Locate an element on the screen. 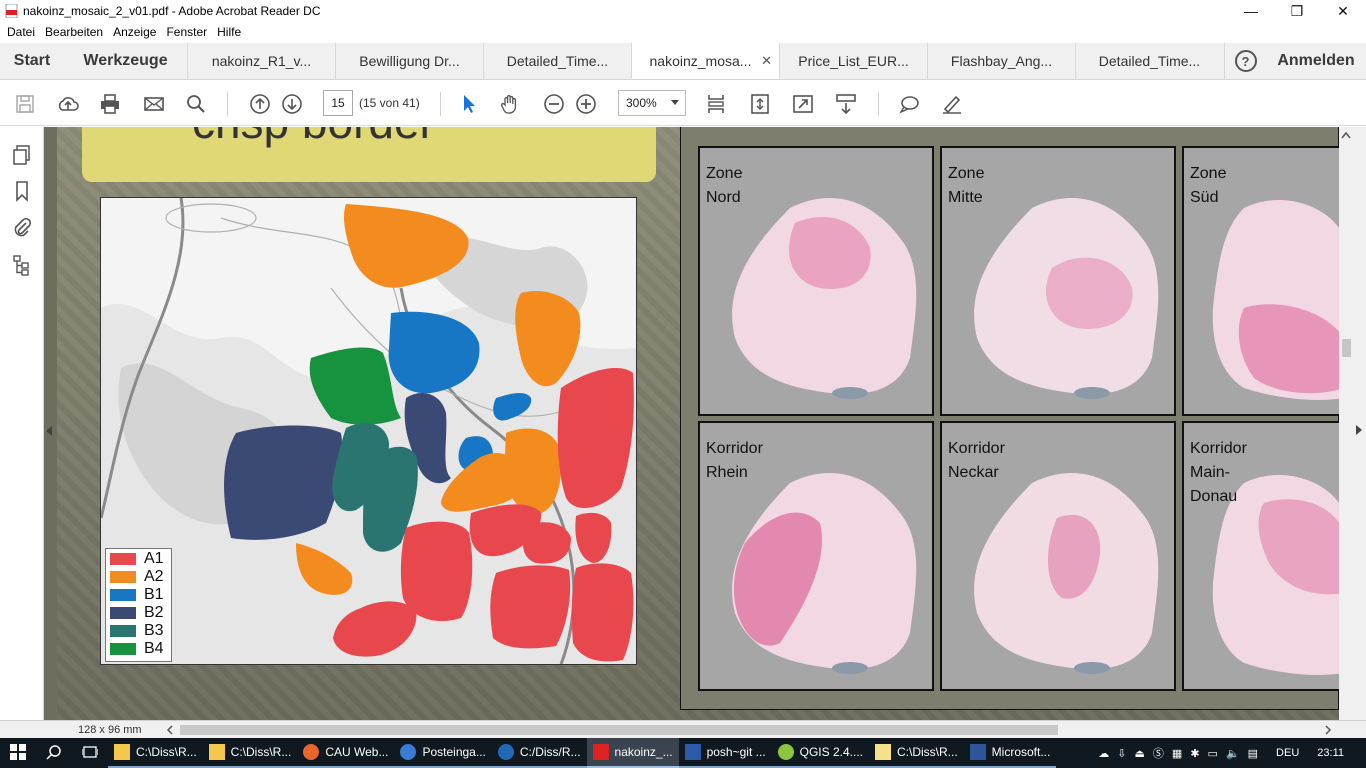  scroll-up-arrow-icon is located at coordinates (1346, 135).